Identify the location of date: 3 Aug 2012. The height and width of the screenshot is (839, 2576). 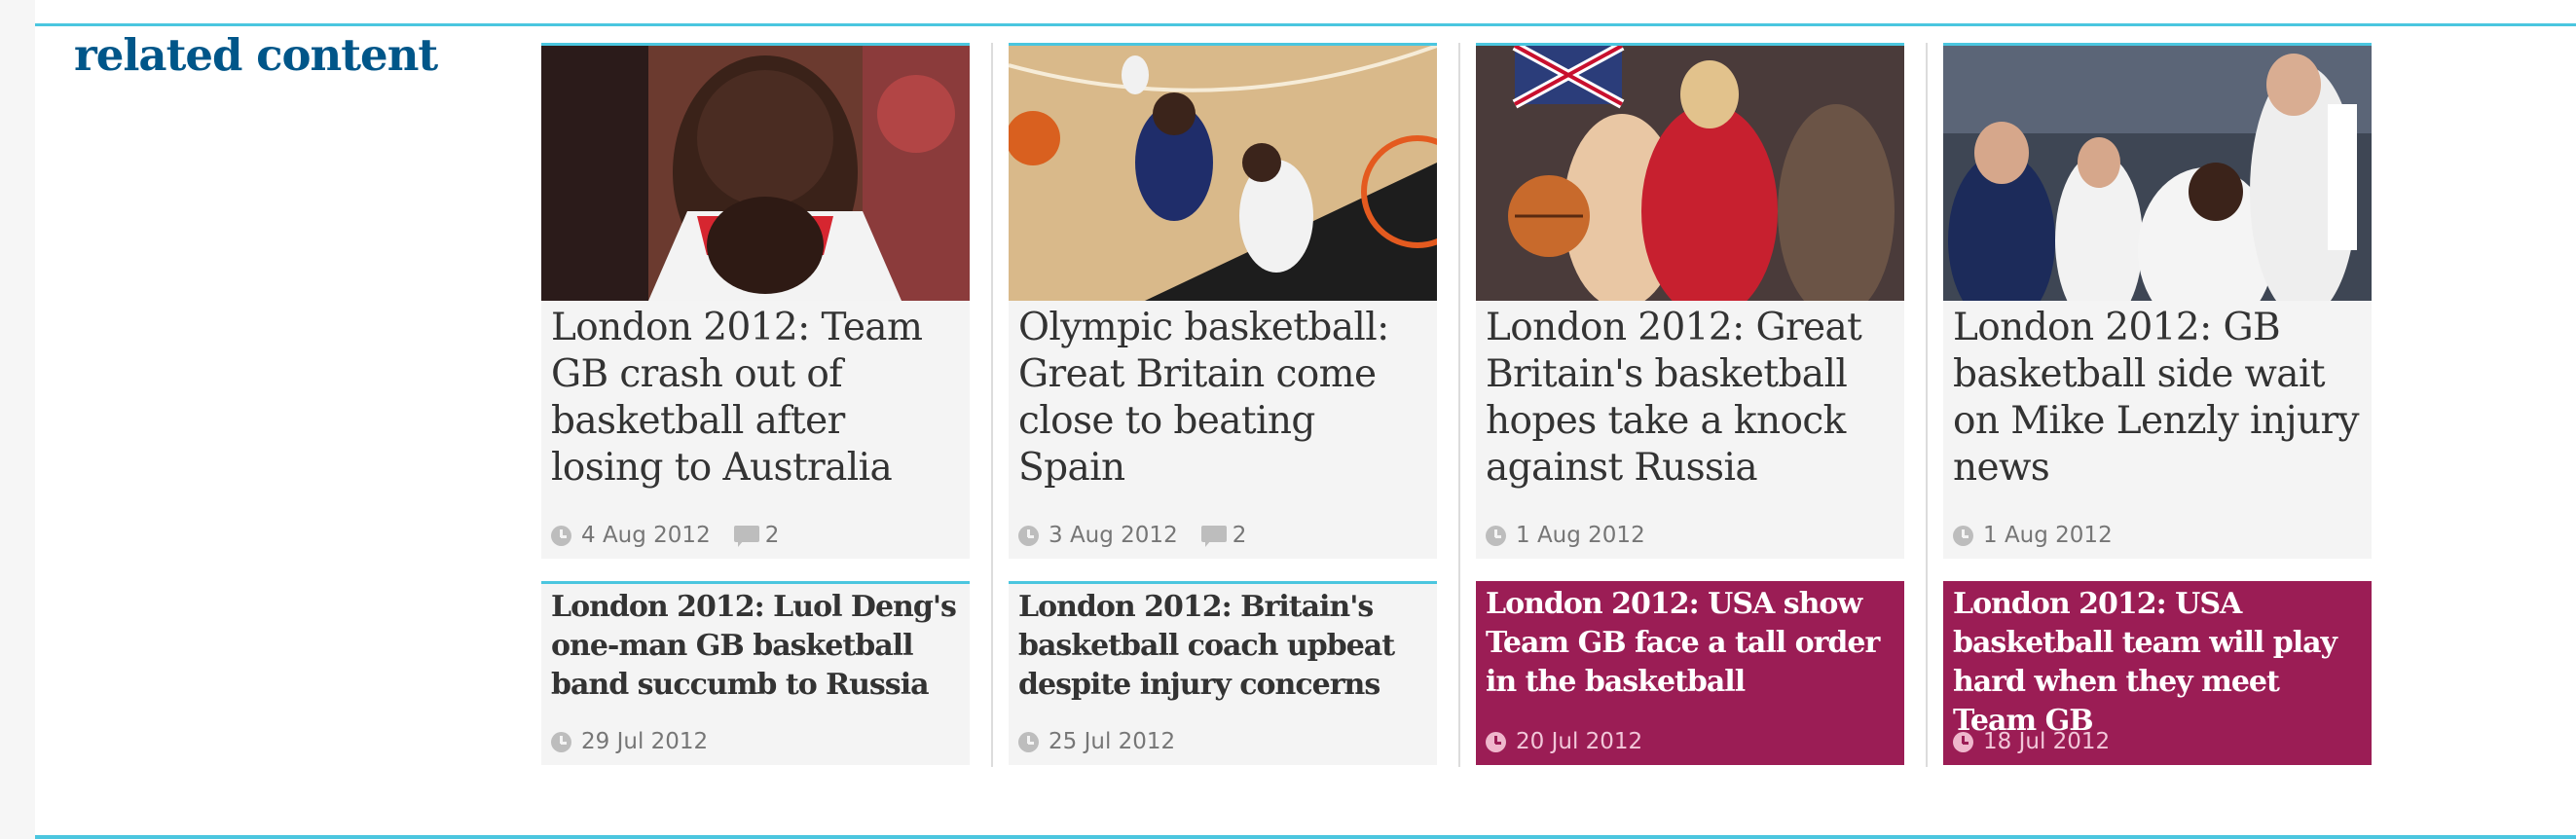
(1113, 535).